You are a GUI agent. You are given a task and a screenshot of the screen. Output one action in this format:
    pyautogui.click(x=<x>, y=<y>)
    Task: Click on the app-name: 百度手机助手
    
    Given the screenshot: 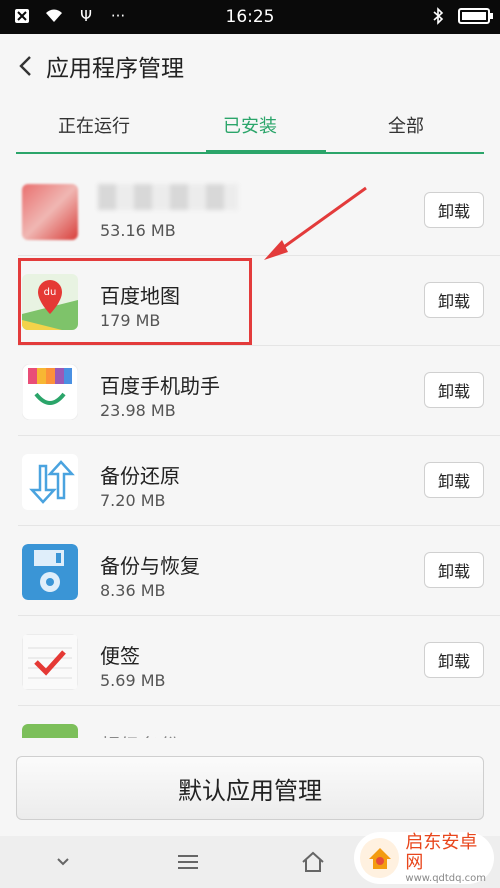 What is the action you would take?
    pyautogui.click(x=160, y=386)
    